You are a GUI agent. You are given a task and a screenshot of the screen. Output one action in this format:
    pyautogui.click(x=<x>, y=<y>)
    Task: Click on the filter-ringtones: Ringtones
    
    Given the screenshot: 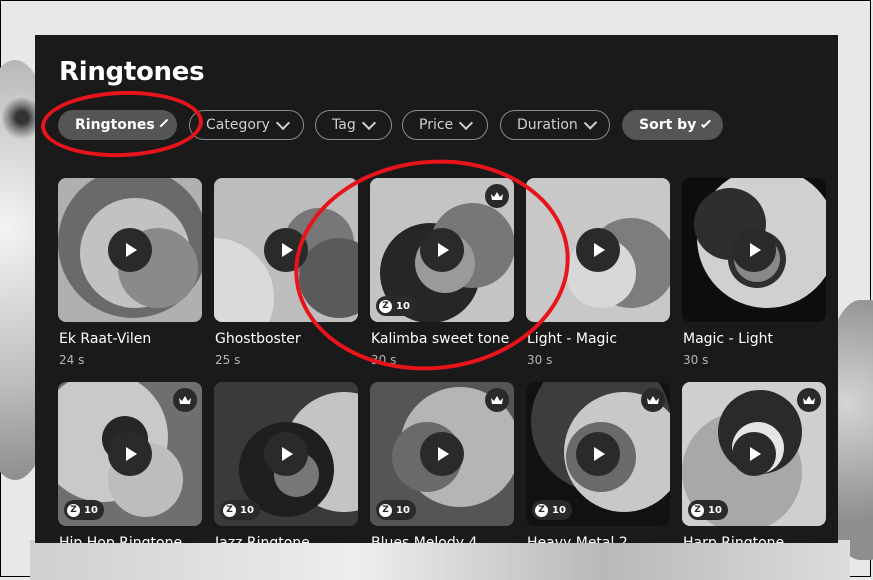 What is the action you would take?
    pyautogui.click(x=117, y=125)
    